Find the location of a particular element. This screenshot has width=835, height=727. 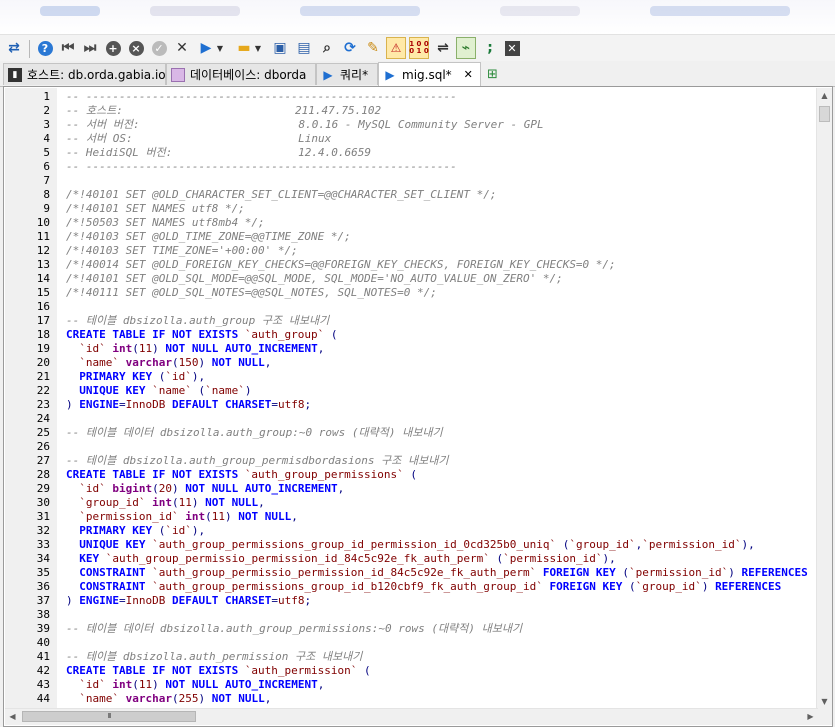

tab-query: ▶ 쿼리* is located at coordinates (347, 74).